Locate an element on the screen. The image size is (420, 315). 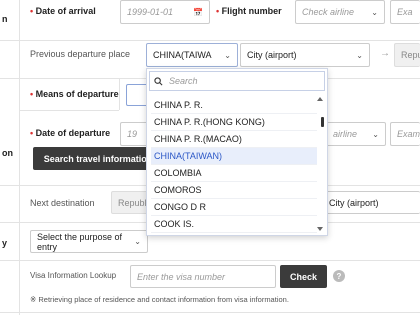
departure-airline-select: airline ⌄ is located at coordinates (356, 134).